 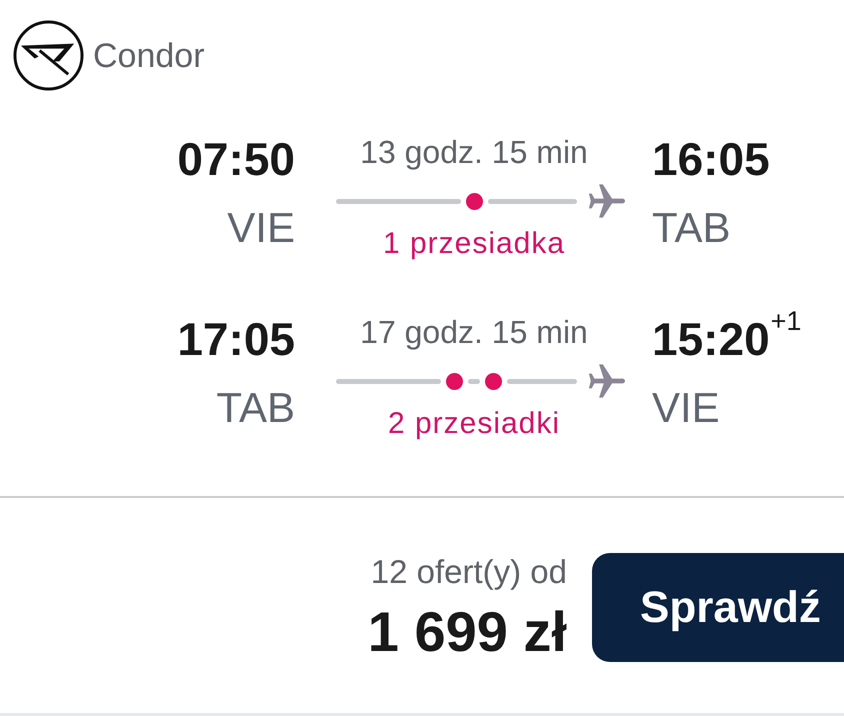 I want to click on airline-name: Condor, so click(x=149, y=55).